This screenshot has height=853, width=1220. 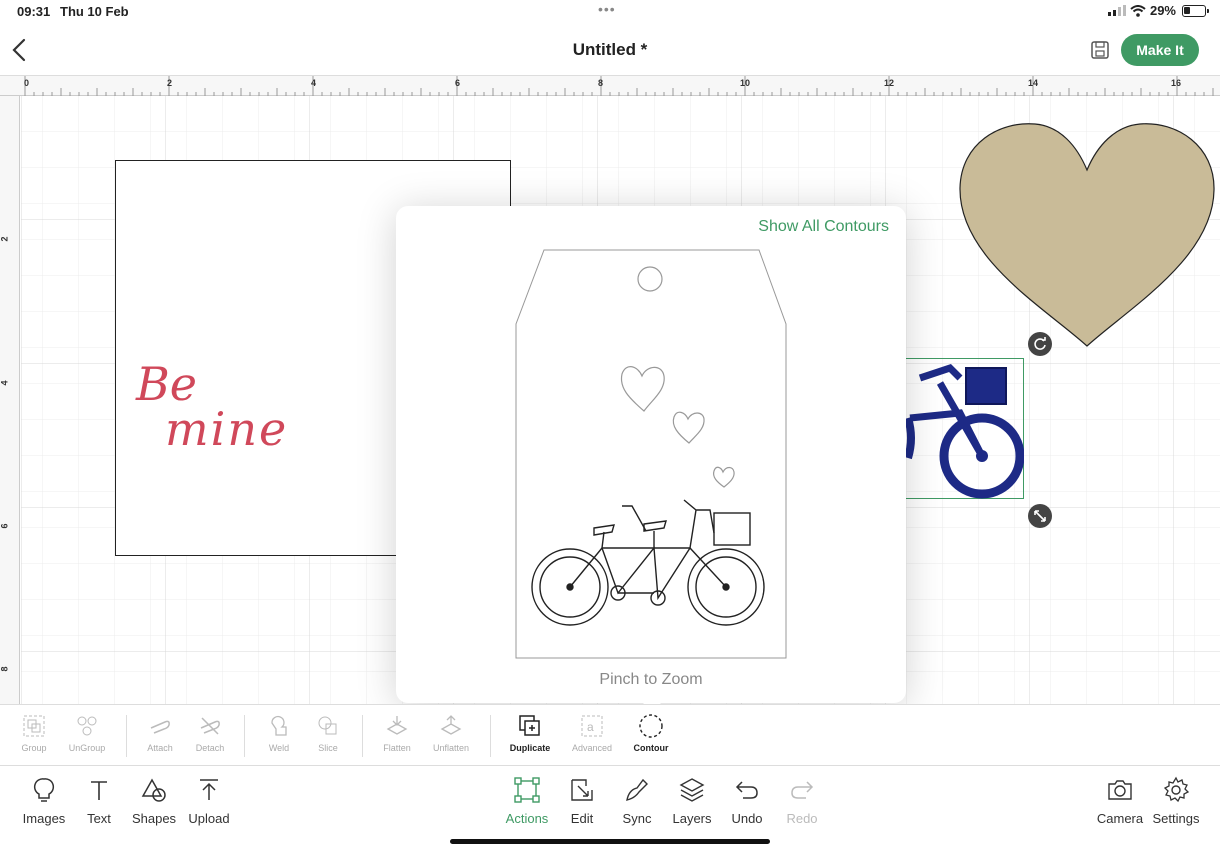 What do you see at coordinates (87, 726) in the screenshot?
I see `ungroup-icon` at bounding box center [87, 726].